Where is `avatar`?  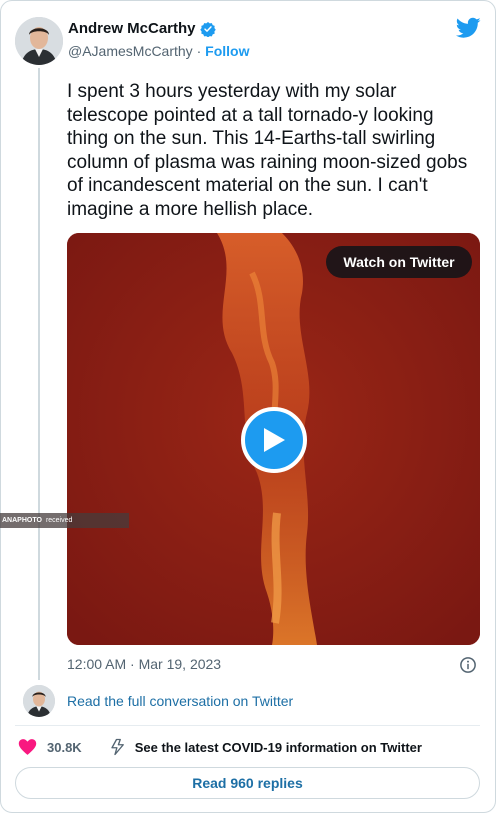 avatar is located at coordinates (39, 41).